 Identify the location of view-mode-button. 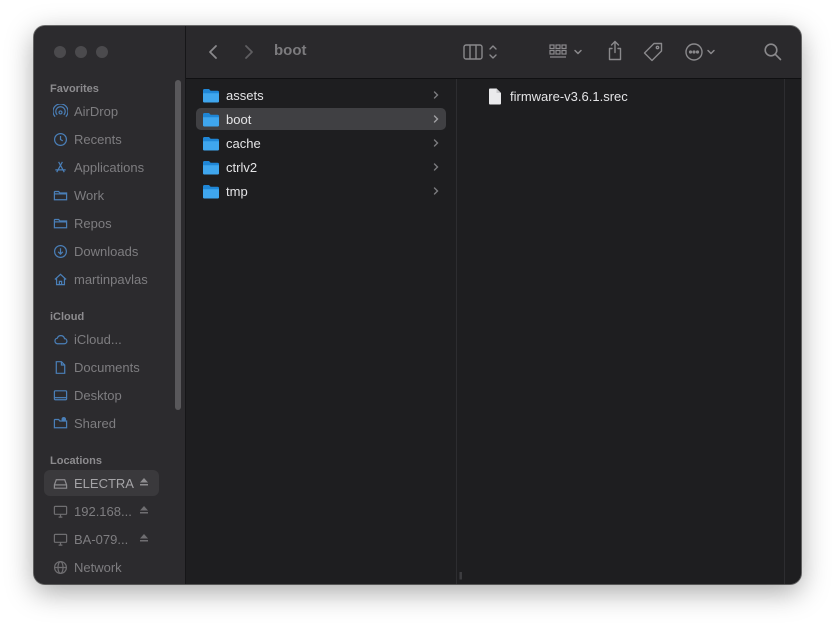
(482, 52).